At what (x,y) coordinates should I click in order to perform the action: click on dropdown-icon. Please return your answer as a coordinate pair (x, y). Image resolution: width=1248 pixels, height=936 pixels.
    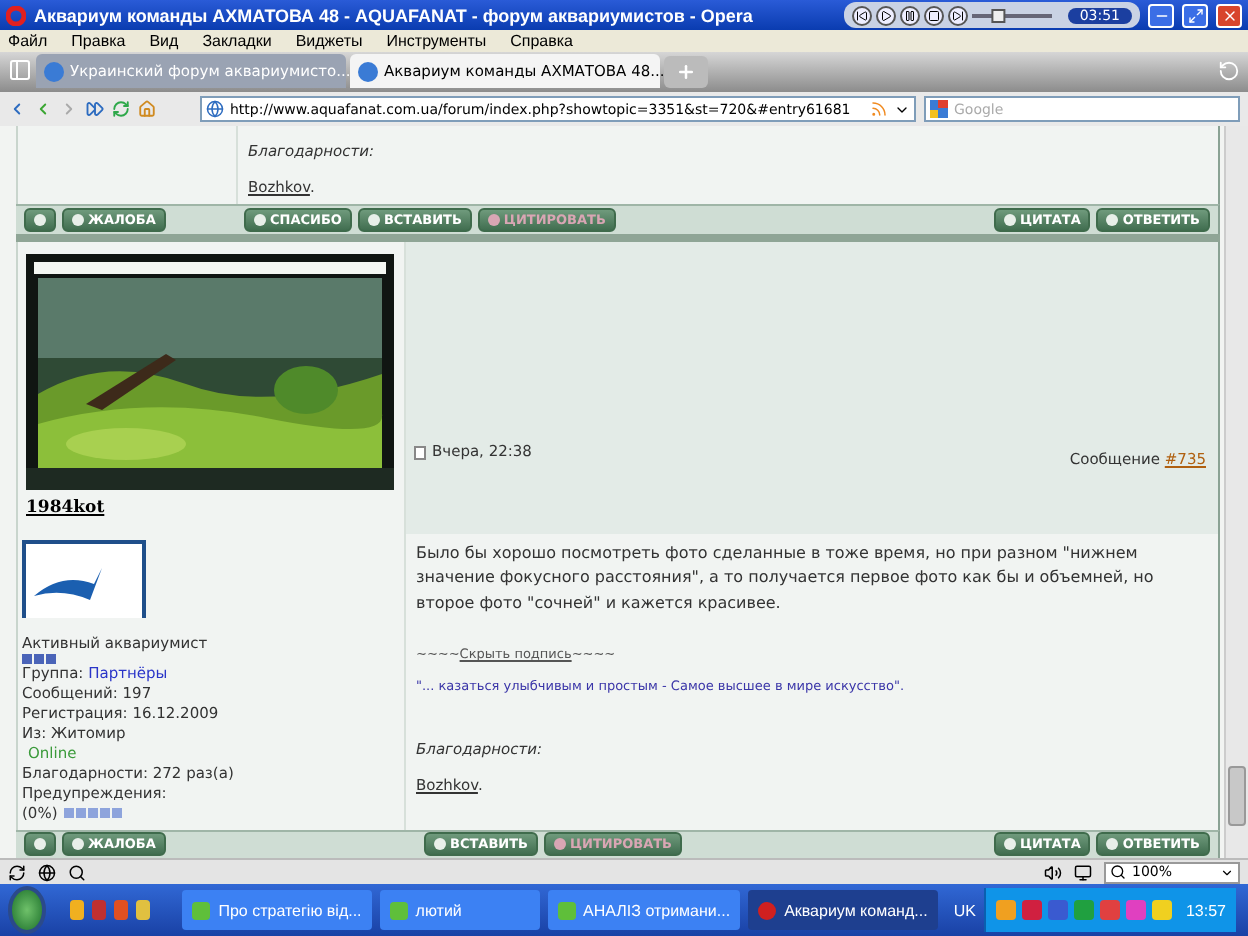
    Looking at the image, I should click on (1227, 872).